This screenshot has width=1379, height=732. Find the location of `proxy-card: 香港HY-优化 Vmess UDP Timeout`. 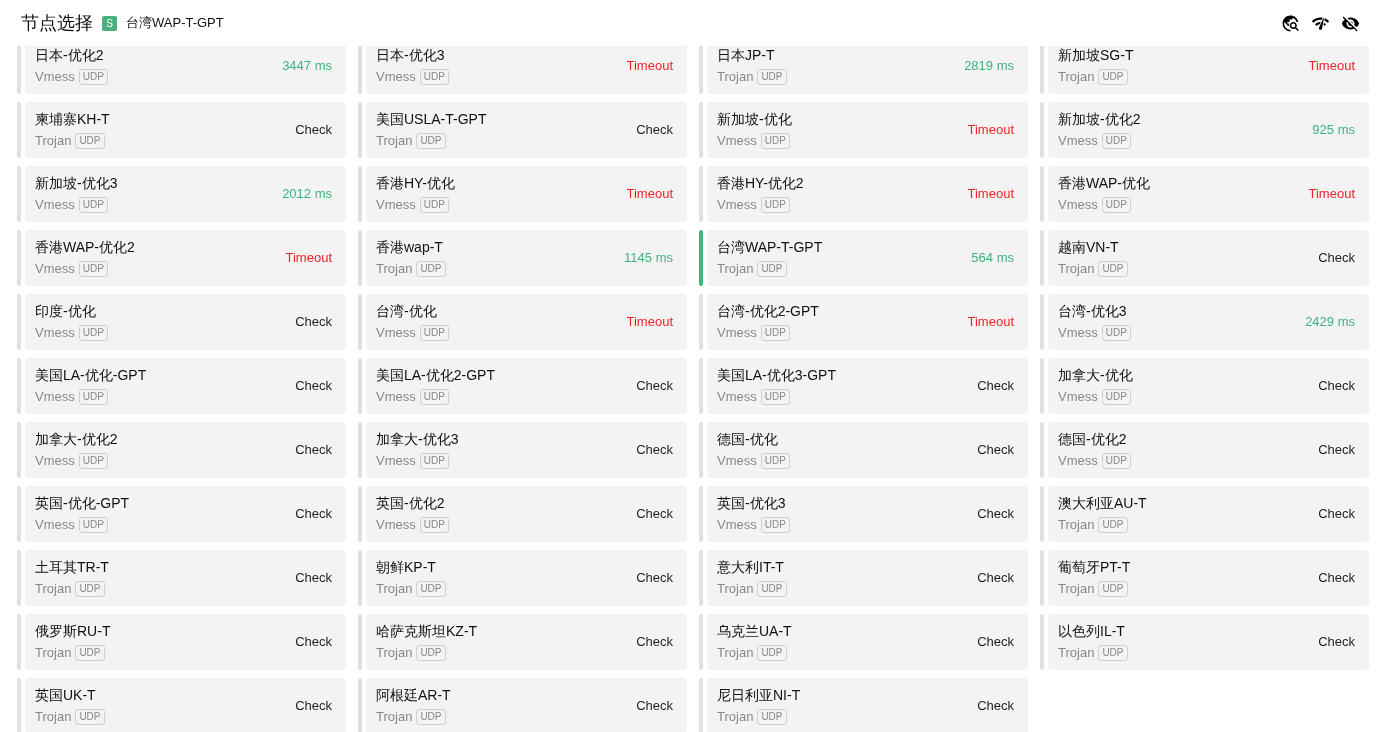

proxy-card: 香港HY-优化 Vmess UDP Timeout is located at coordinates (526, 194).